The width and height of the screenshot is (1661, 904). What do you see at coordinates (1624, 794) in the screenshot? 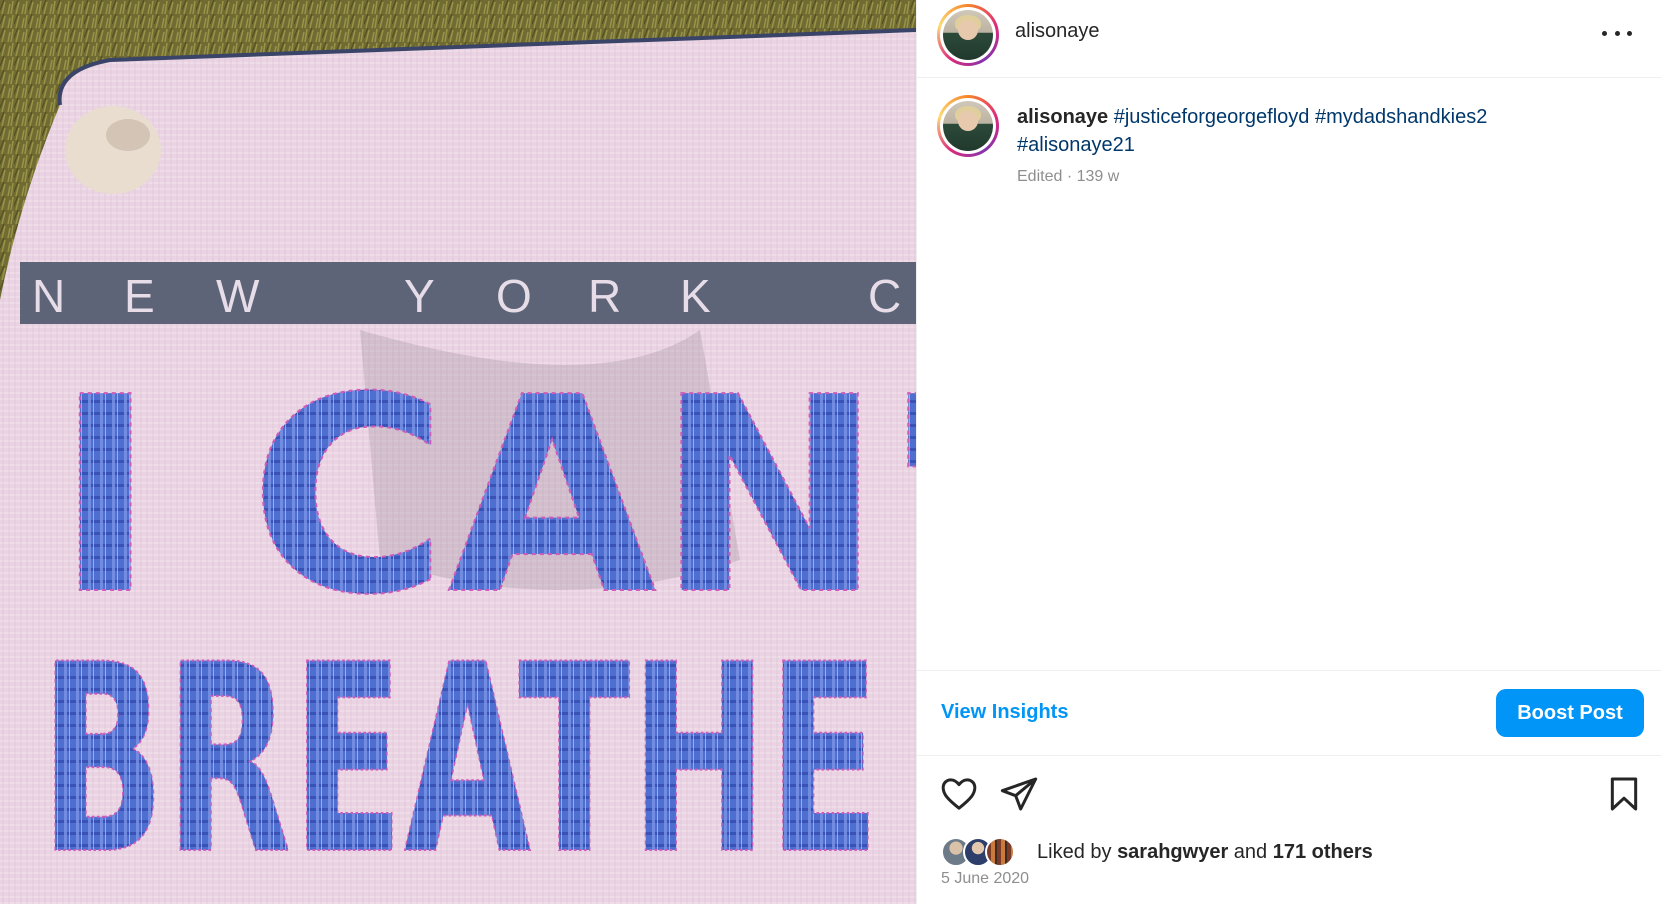
I see `bookmark-icon` at bounding box center [1624, 794].